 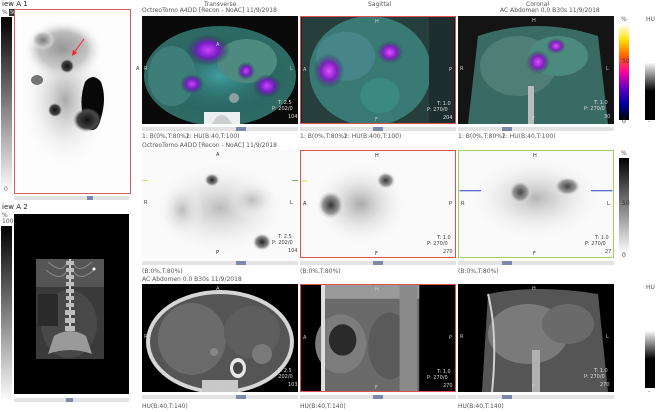 What do you see at coordinates (536, 204) in the screenshot?
I see `pet-coronal-view: H R L F T: 1.0 P: 270/0 27` at bounding box center [536, 204].